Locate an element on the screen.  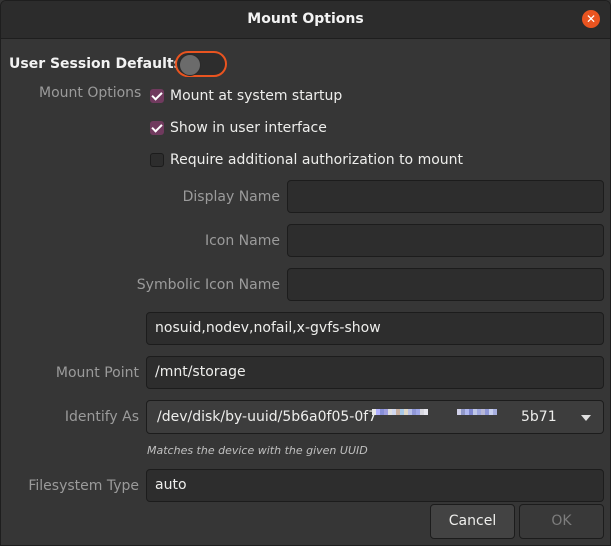
mount-options-label: Mount Options is located at coordinates (90, 93).